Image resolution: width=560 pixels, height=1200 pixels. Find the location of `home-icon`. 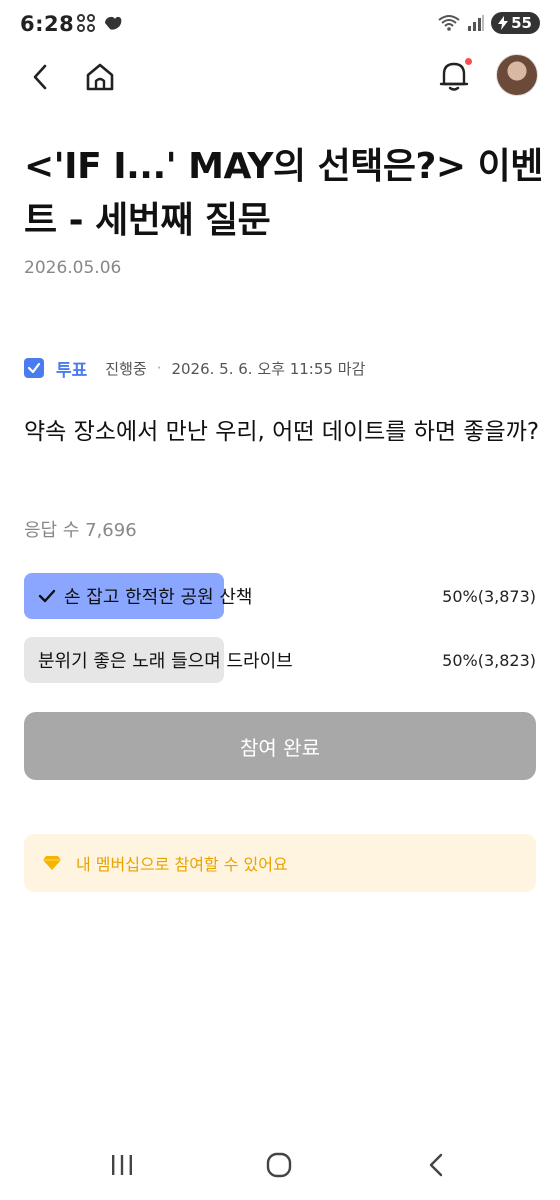

home-icon is located at coordinates (100, 77).